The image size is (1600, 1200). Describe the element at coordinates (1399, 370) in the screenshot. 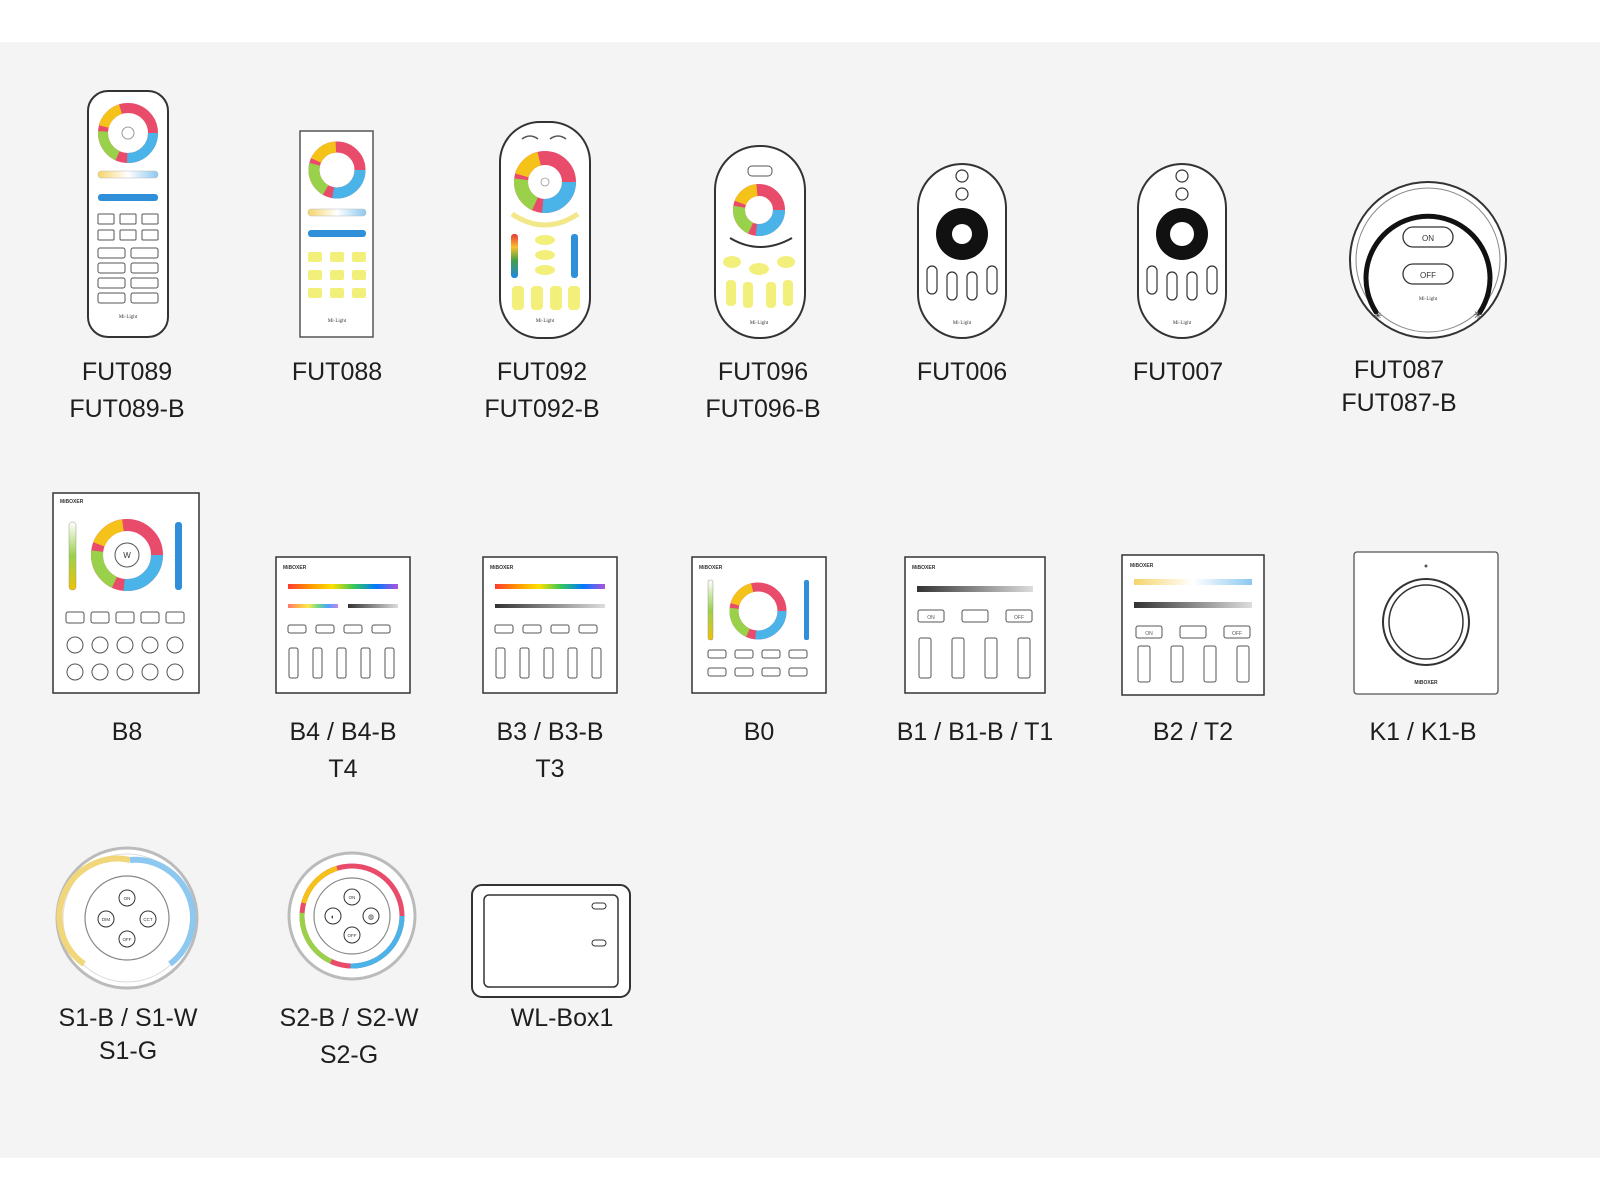

I see `label-fut087-line1: FUT087` at that location.